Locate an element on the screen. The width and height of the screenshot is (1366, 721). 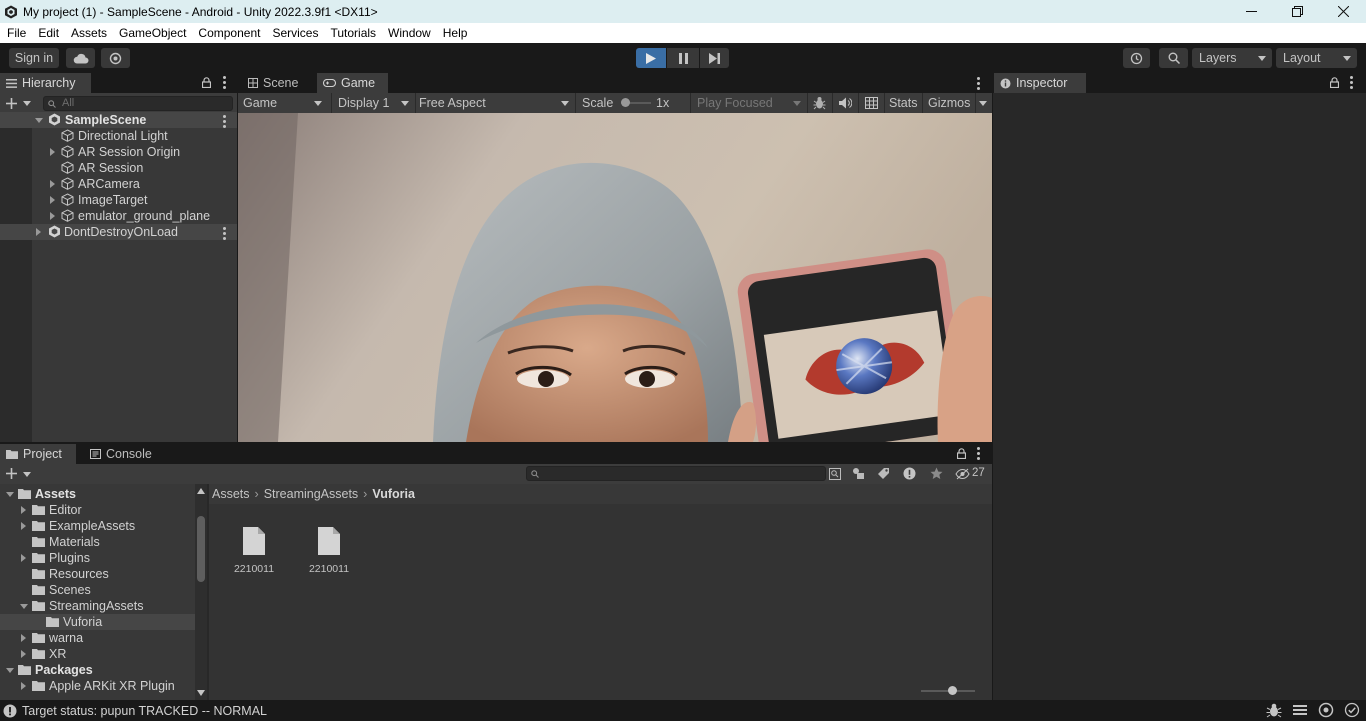
hierarchy-item: ARCamera is located at coordinates (118, 184).